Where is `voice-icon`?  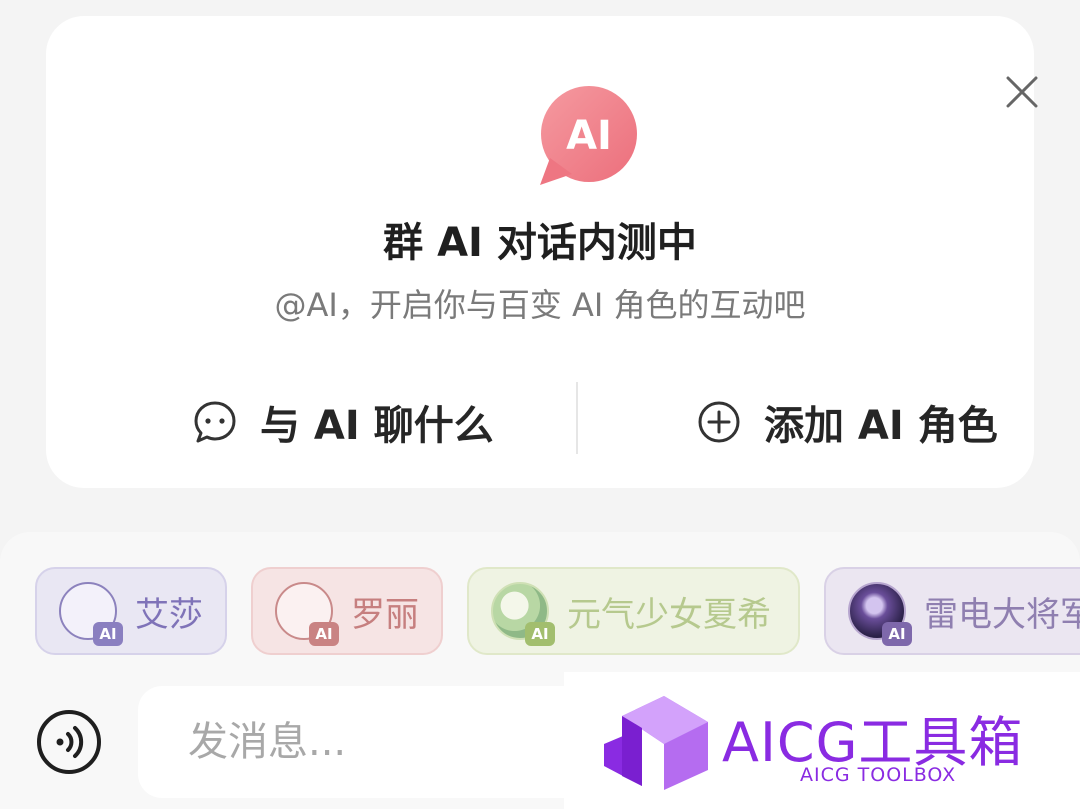
voice-icon is located at coordinates (69, 742).